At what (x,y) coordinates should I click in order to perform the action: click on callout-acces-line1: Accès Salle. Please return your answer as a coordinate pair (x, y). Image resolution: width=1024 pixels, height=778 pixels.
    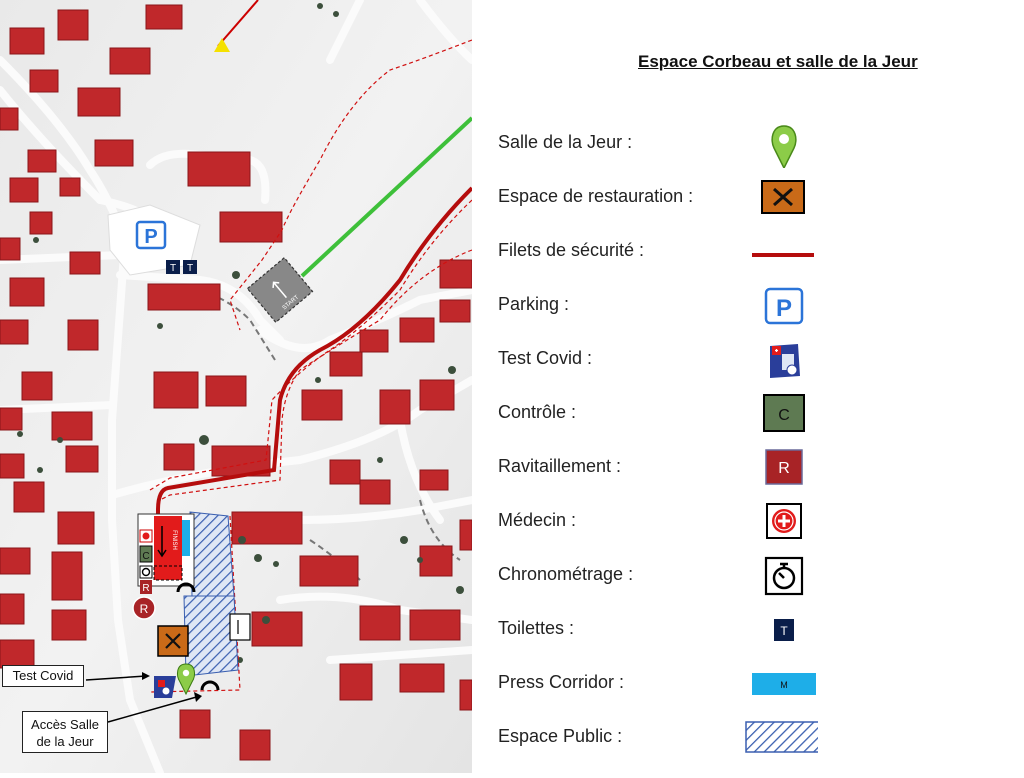
    Looking at the image, I should click on (65, 724).